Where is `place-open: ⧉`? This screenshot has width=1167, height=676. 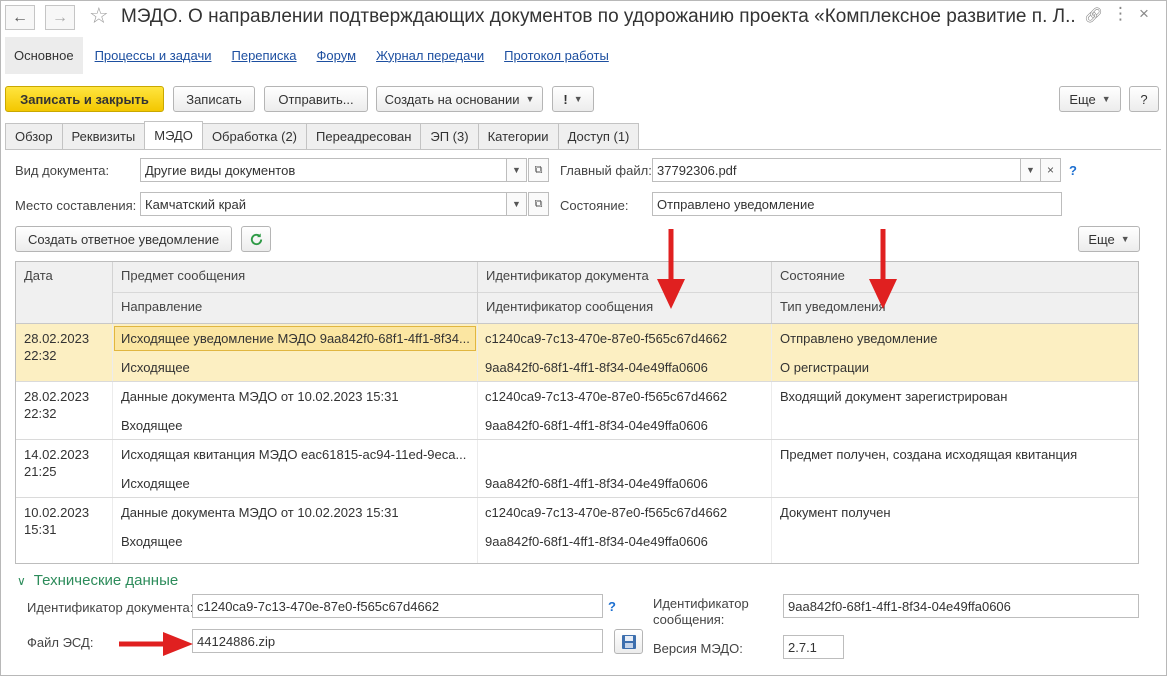
place-open: ⧉ is located at coordinates (538, 204).